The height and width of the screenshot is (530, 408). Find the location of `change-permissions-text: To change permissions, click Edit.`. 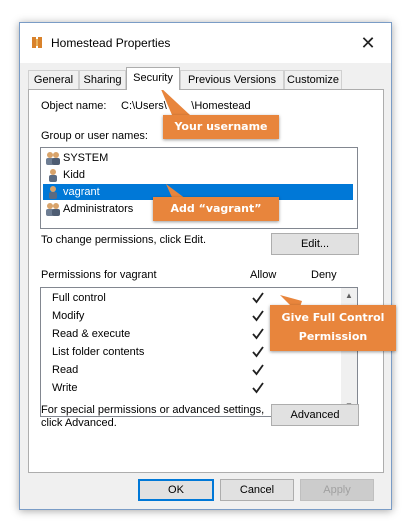

change-permissions-text: To change permissions, click Edit. is located at coordinates (124, 240).